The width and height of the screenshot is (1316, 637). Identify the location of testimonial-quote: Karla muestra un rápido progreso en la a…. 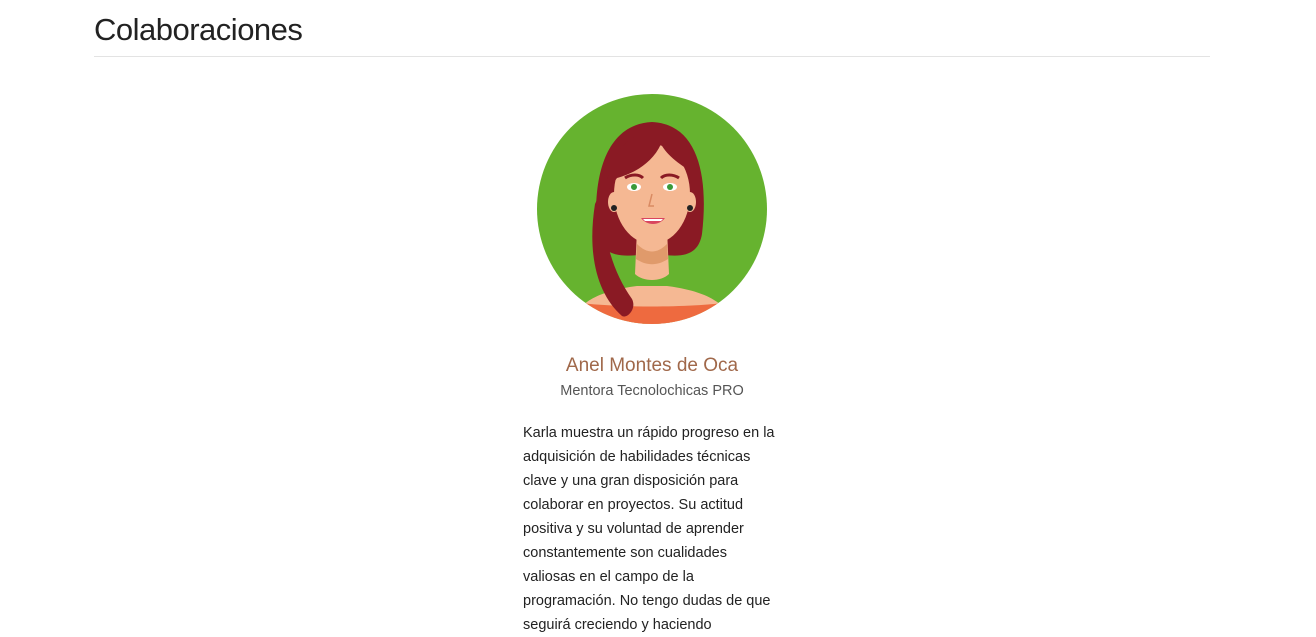
(649, 529).